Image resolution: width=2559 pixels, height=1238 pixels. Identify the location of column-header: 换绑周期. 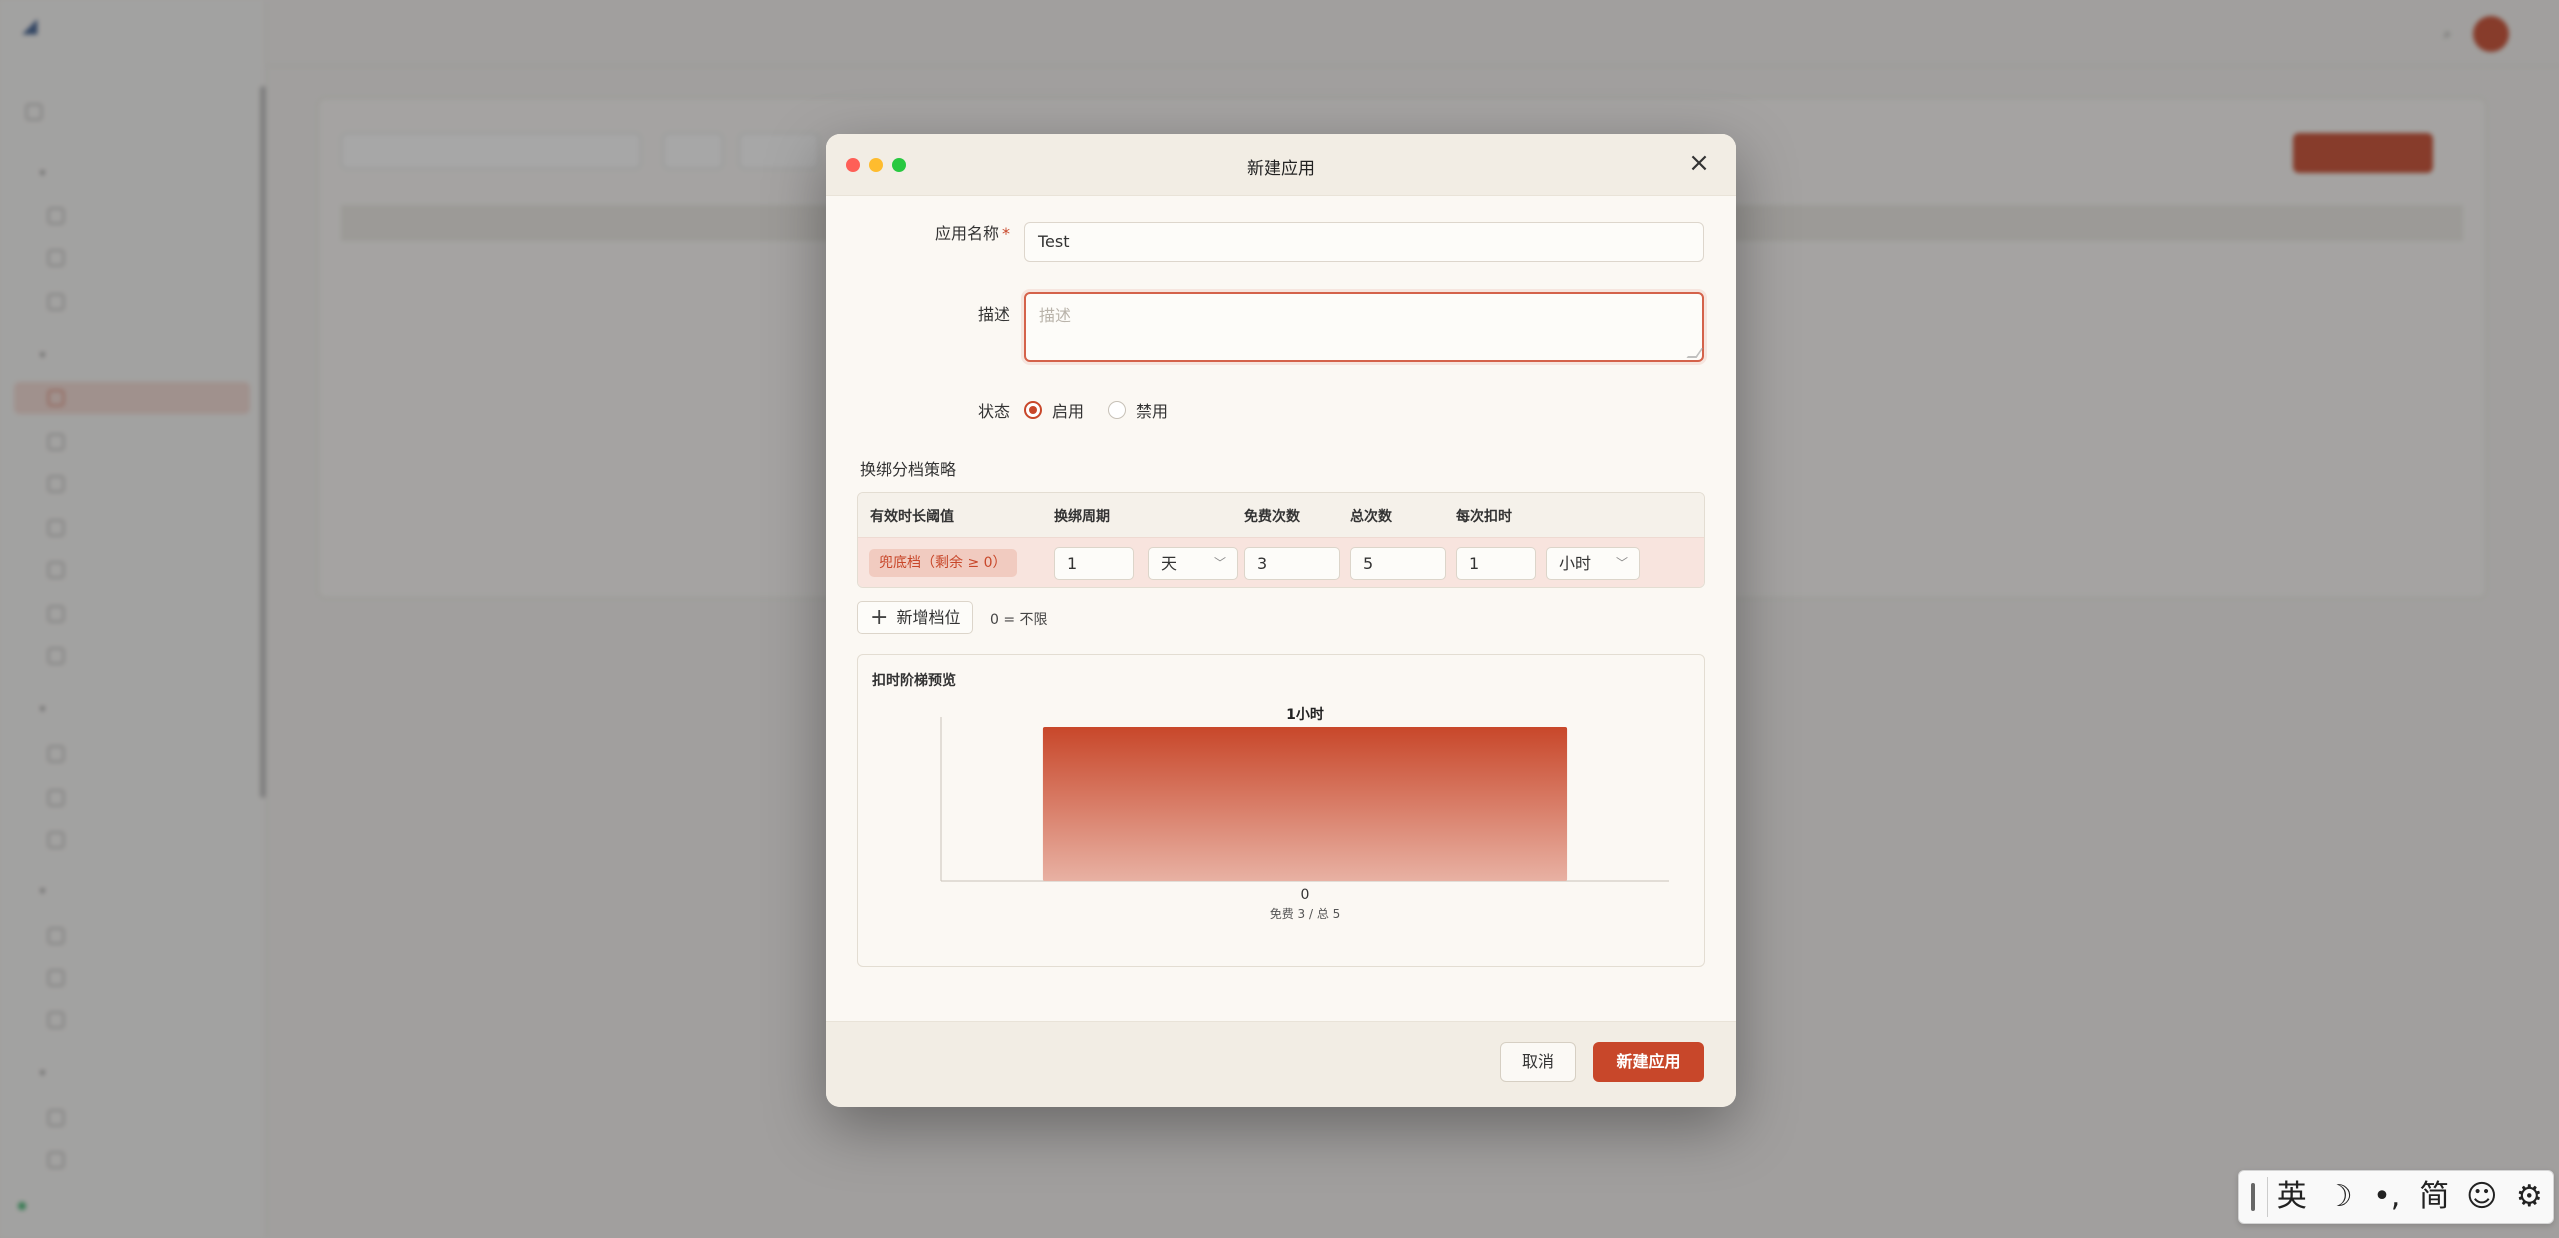
(1082, 517).